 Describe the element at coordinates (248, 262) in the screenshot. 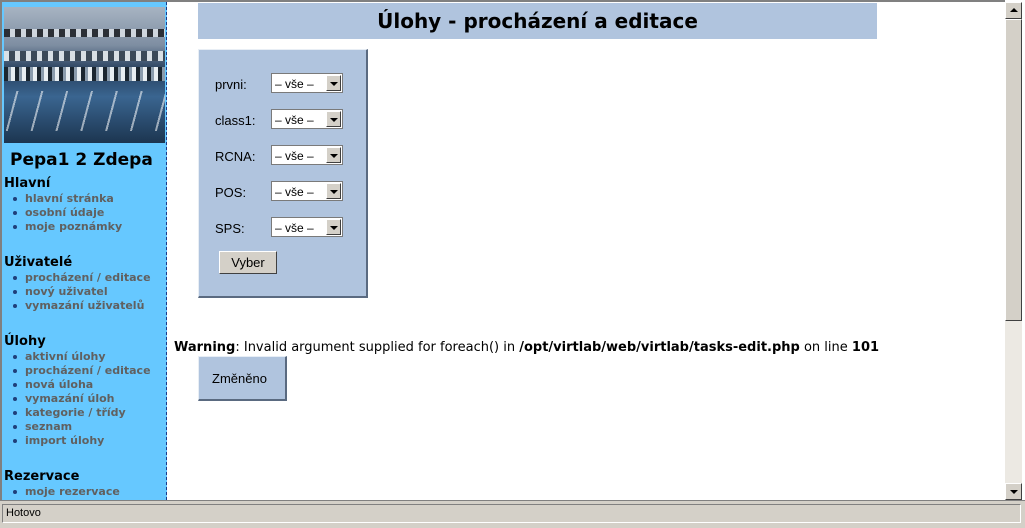

I see `select-submit-button: Vyber` at that location.